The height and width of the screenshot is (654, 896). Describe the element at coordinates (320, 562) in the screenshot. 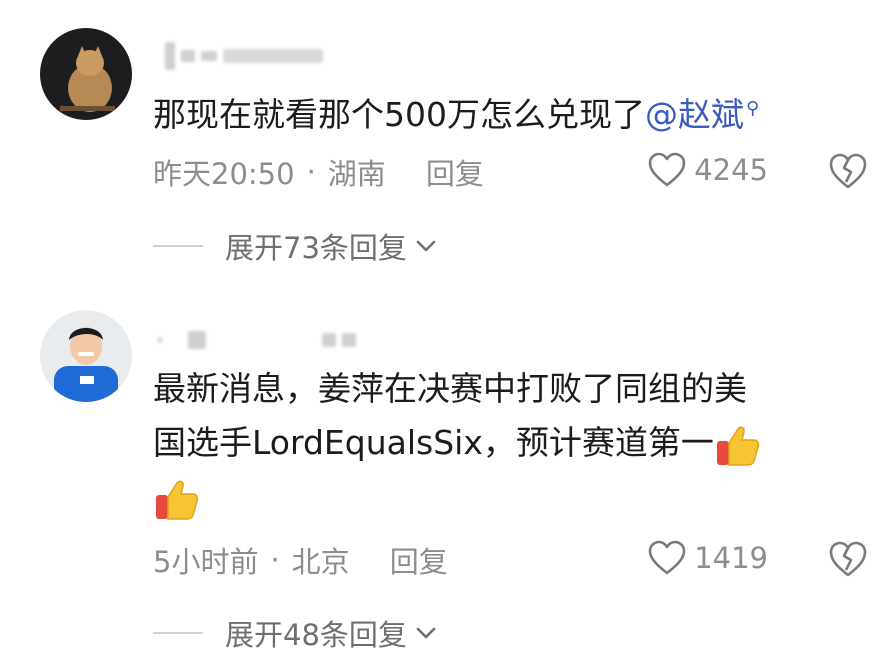

I see `location: 北京` at that location.